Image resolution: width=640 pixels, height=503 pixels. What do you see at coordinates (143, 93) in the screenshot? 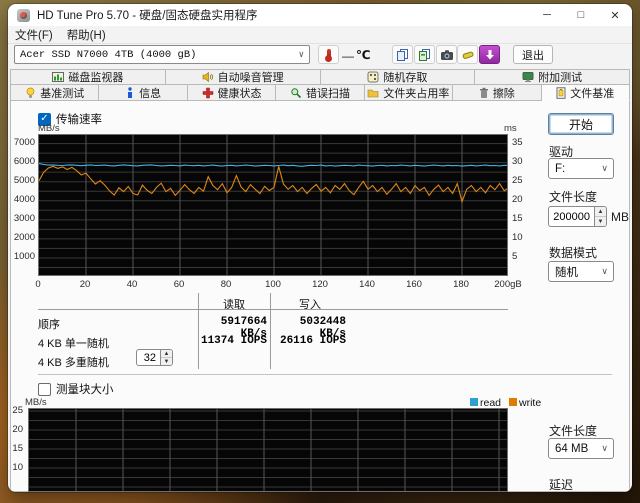
I see `tab-info: 信息` at bounding box center [143, 93].